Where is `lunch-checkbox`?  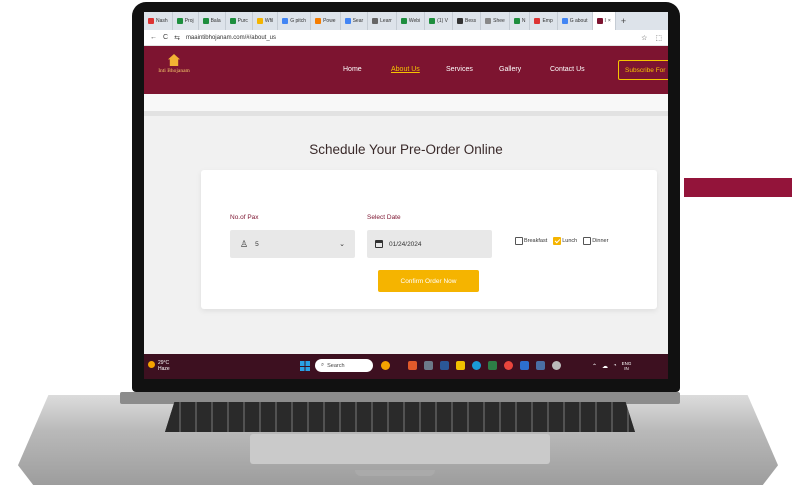
lunch-checkbox is located at coordinates (557, 241).